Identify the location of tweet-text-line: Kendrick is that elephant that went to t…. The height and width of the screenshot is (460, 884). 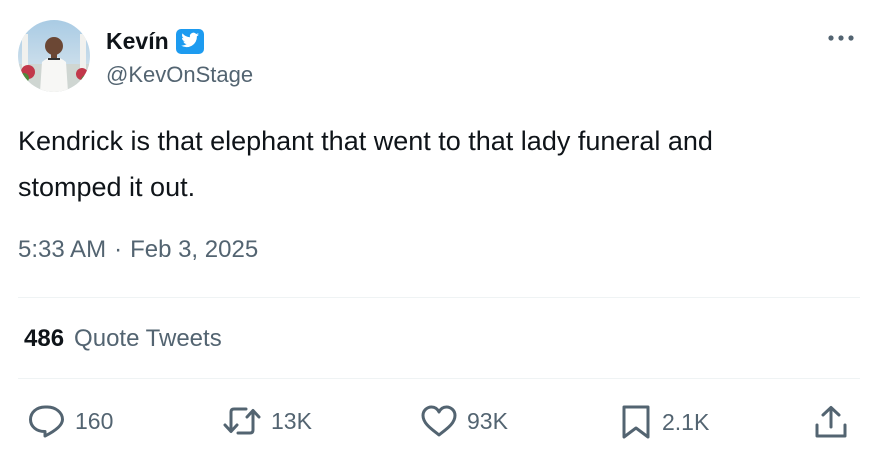
(365, 141).